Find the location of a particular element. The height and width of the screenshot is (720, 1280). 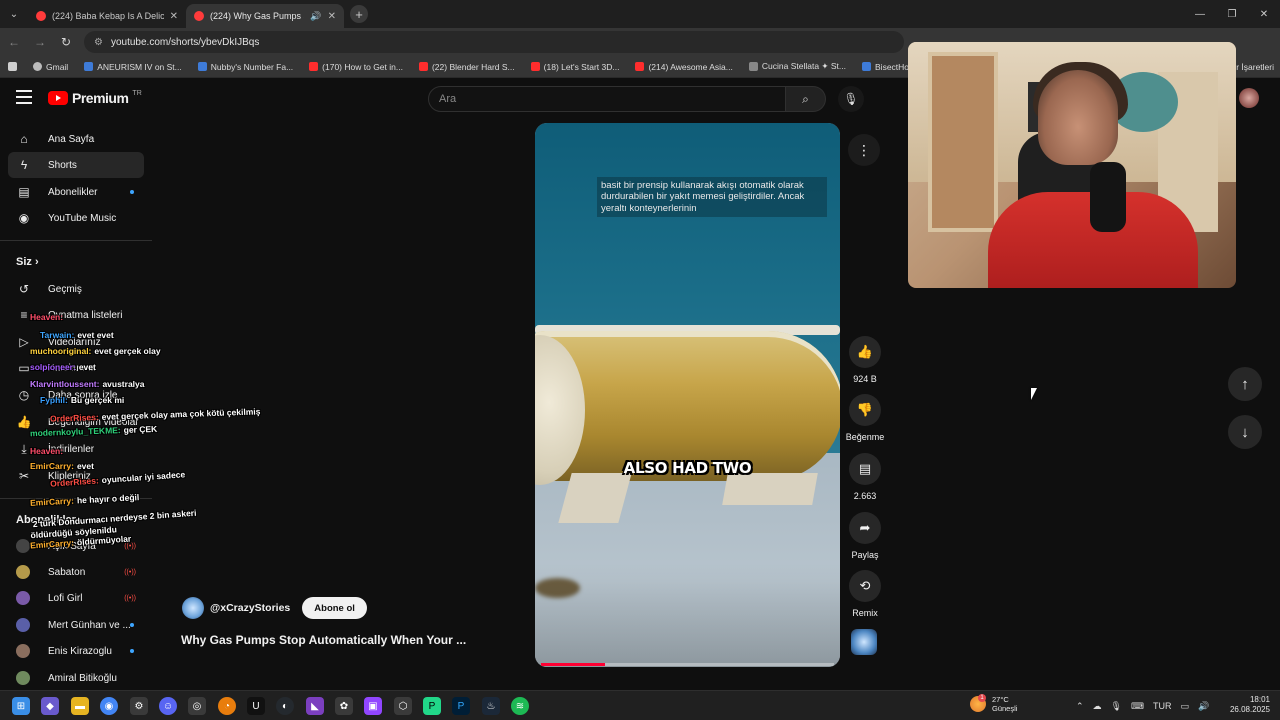

unreal-icon: U is located at coordinates (256, 706).